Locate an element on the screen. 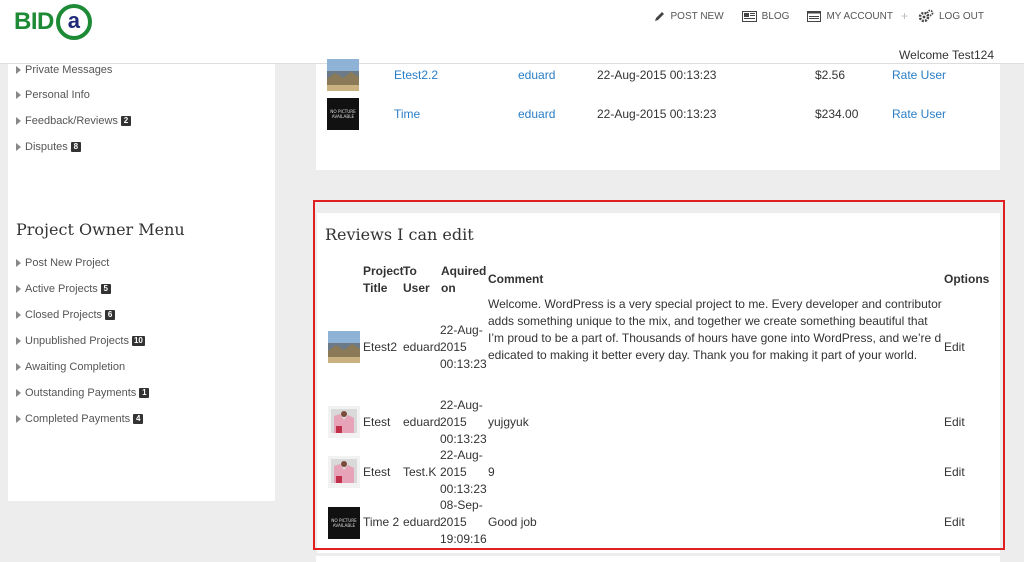  header-line: Aquired is located at coordinates (464, 271).